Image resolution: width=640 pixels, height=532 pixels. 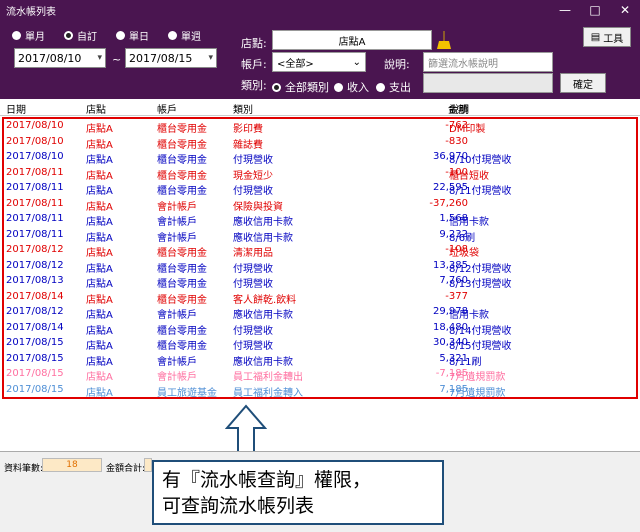 I want to click on table-row: 2017/08/11 店點A 會計帳戶 保險與投資 -37,260, so click(x=320, y=205).